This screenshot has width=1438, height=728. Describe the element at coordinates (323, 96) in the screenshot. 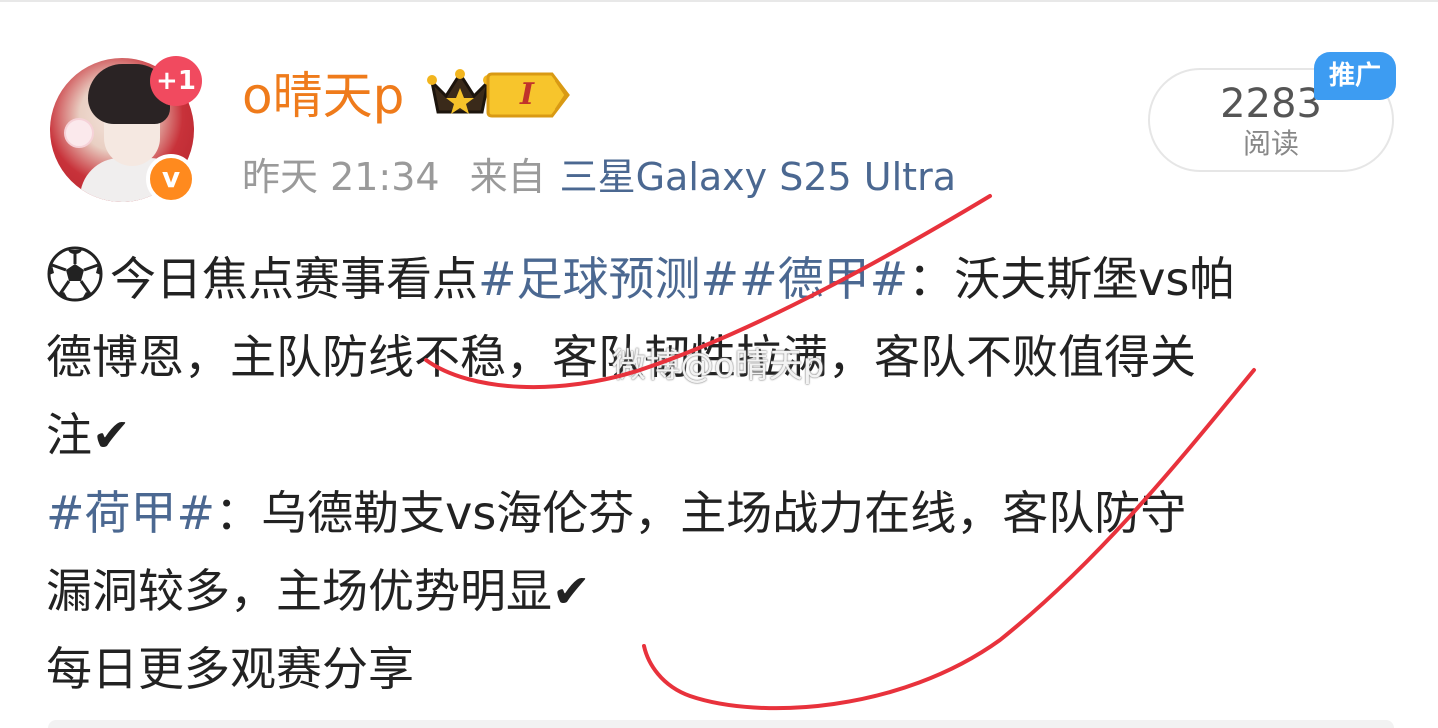

I see `username: o晴天p` at that location.